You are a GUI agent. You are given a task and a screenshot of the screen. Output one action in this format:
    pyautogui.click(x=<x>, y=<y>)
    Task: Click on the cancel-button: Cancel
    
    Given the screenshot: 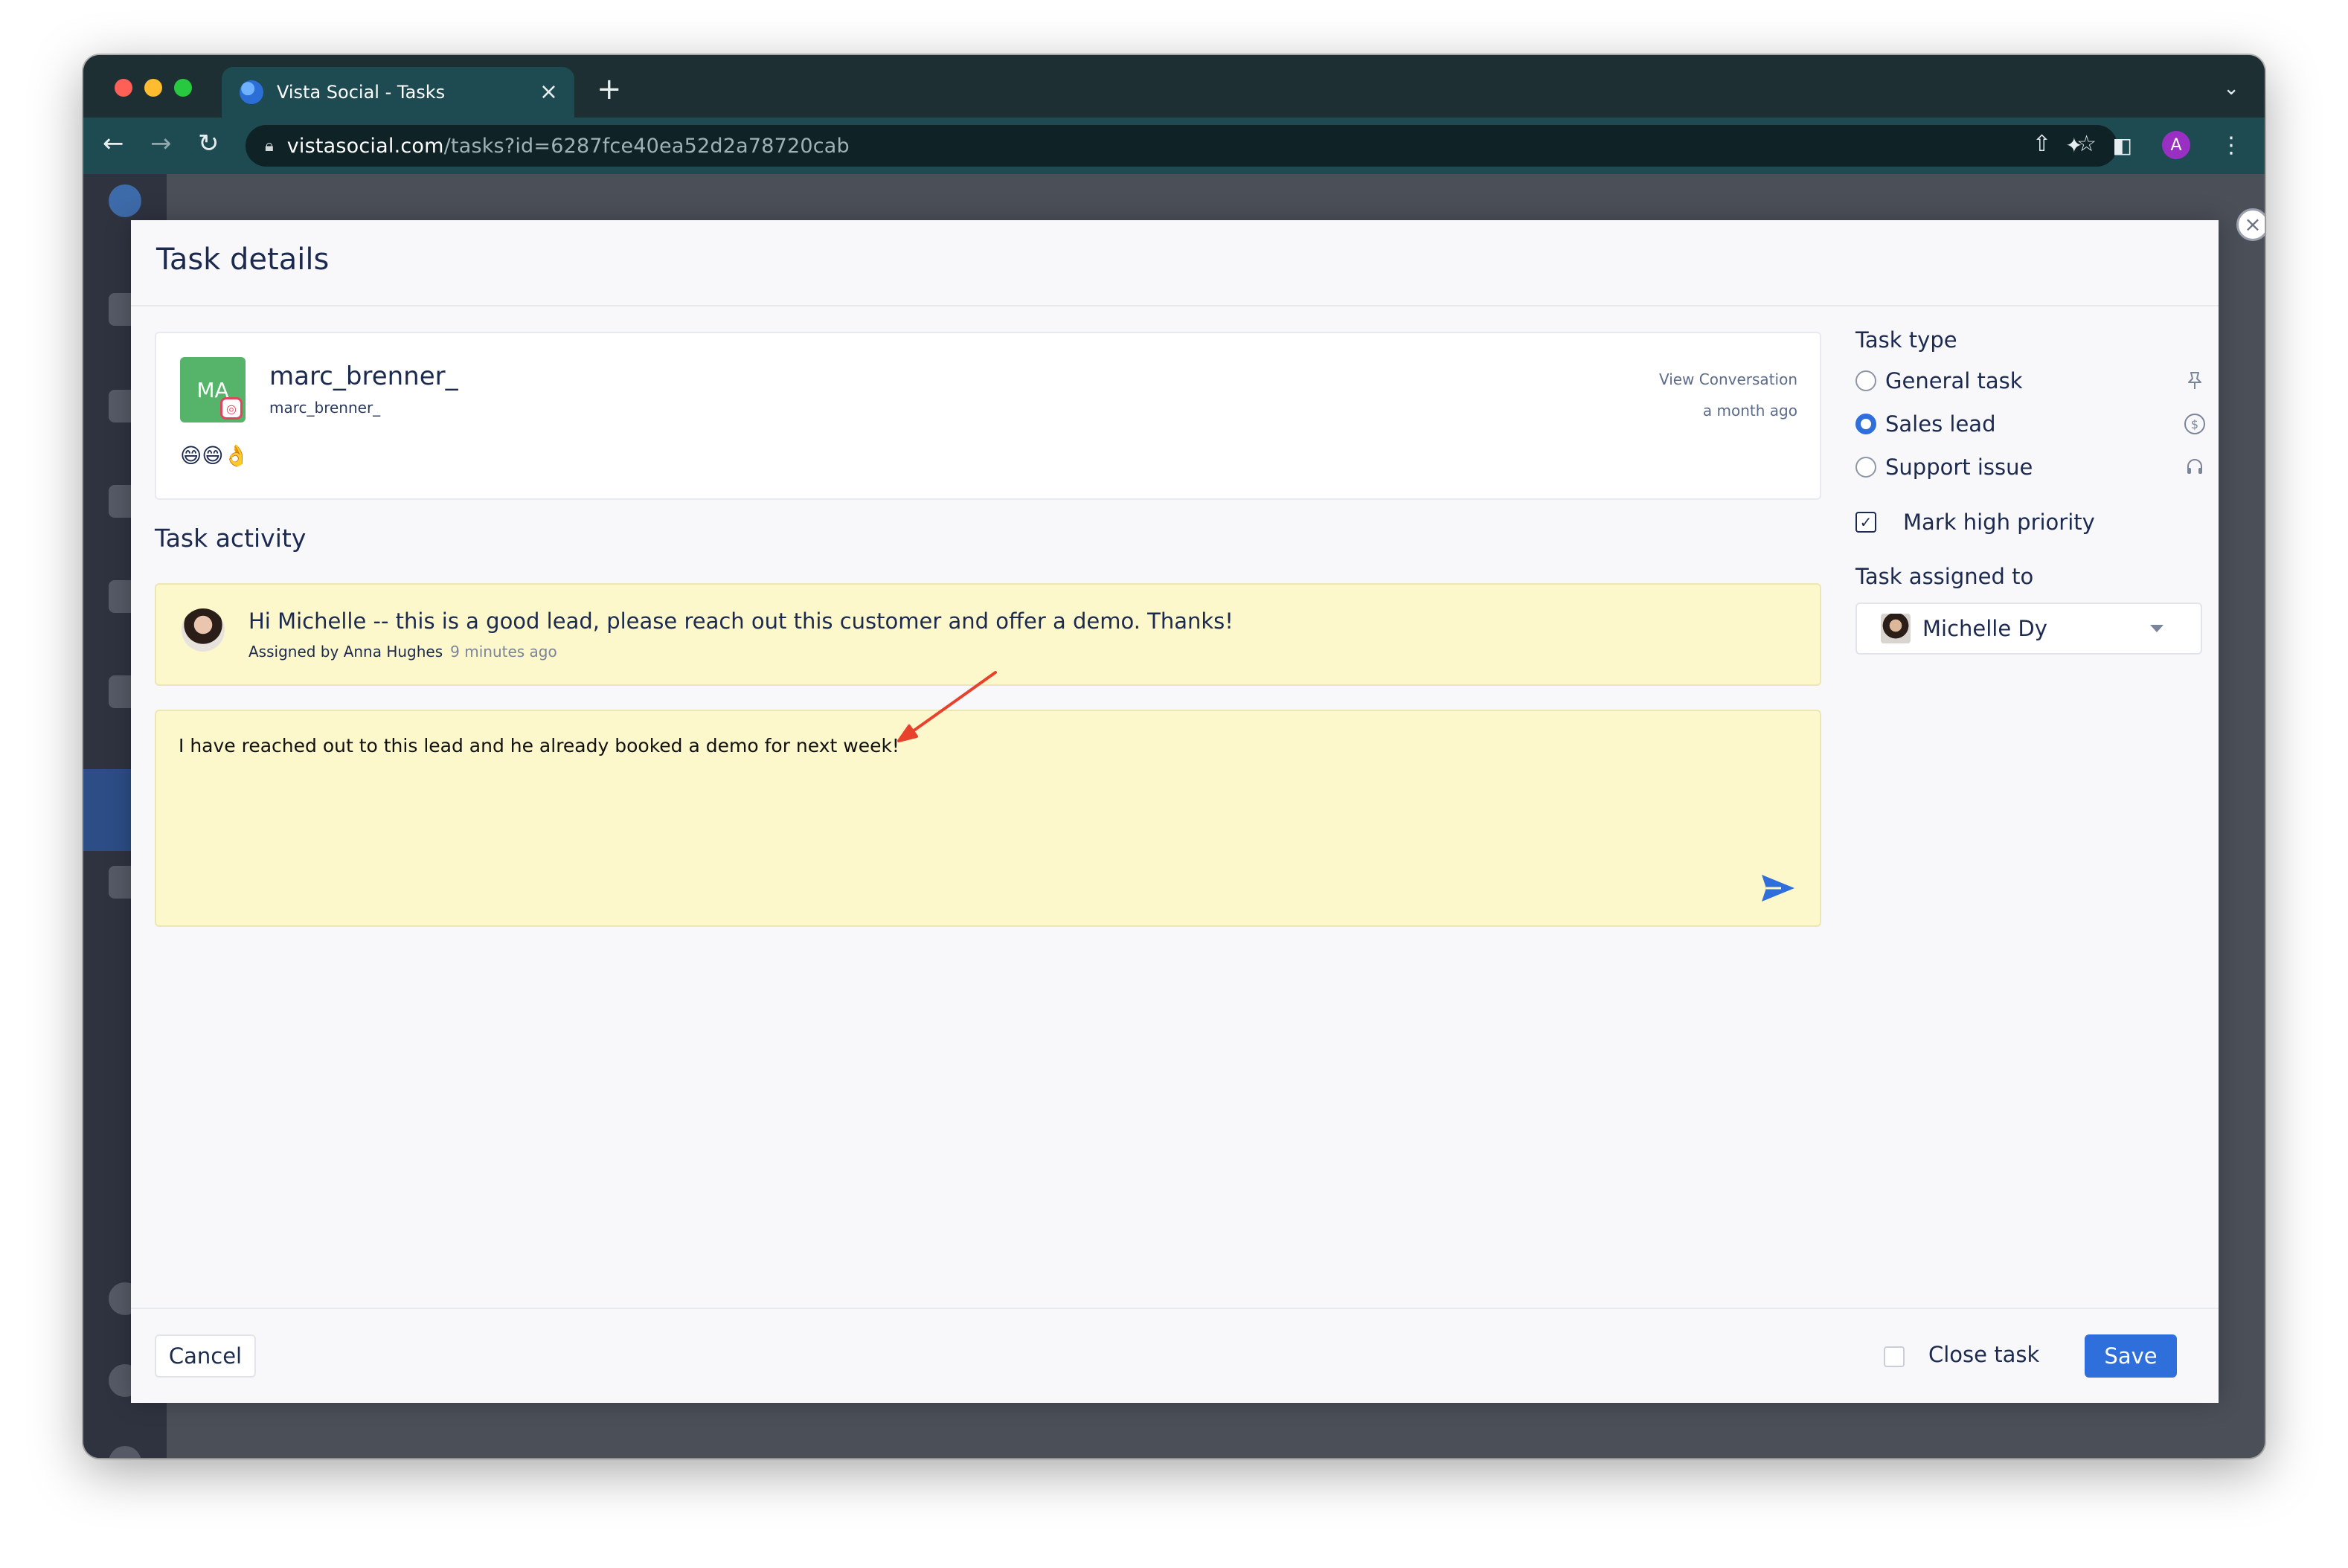 What is the action you would take?
    pyautogui.click(x=205, y=1356)
    